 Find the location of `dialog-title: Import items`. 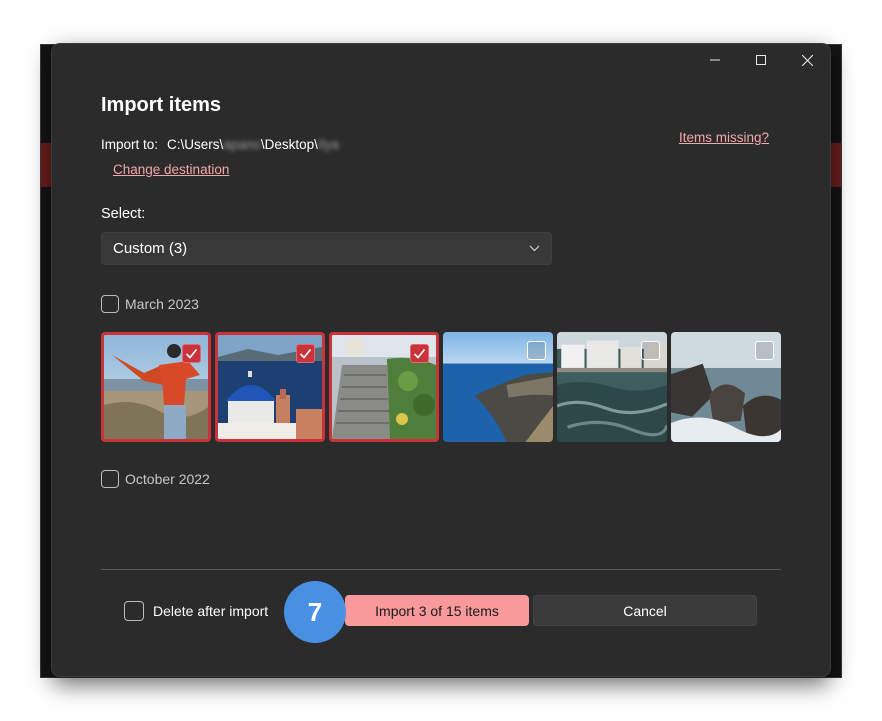

dialog-title: Import items is located at coordinates (161, 105).